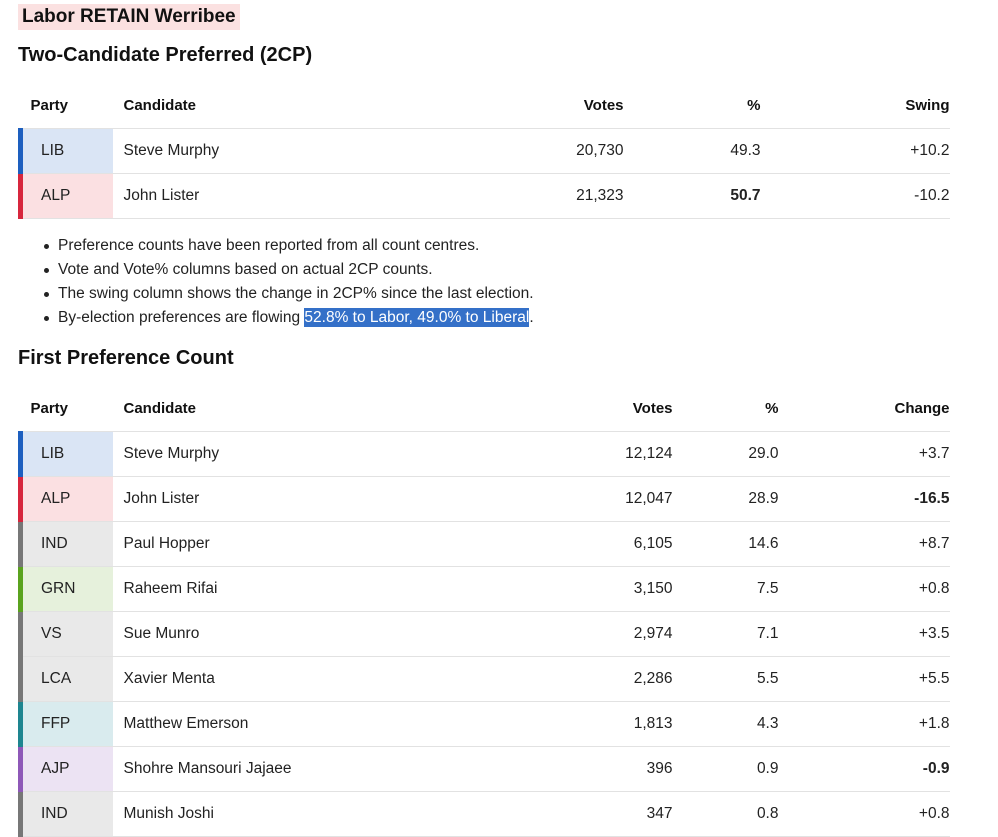 This screenshot has height=837, width=998. Describe the element at coordinates (855, 106) in the screenshot. I see `col-header-swing: Swing` at that location.